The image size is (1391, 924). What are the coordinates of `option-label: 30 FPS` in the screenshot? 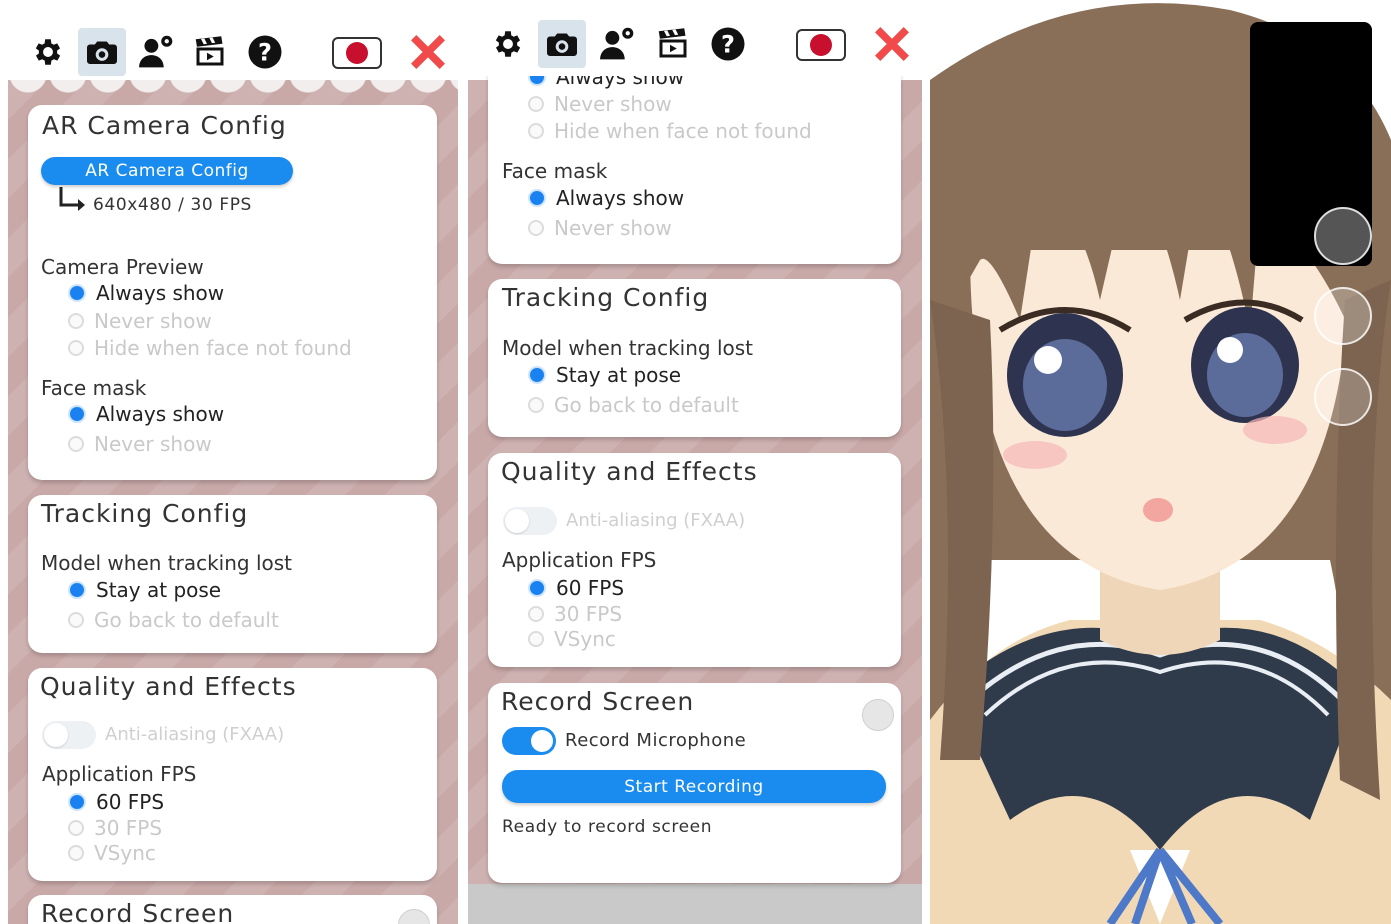 It's located at (128, 828).